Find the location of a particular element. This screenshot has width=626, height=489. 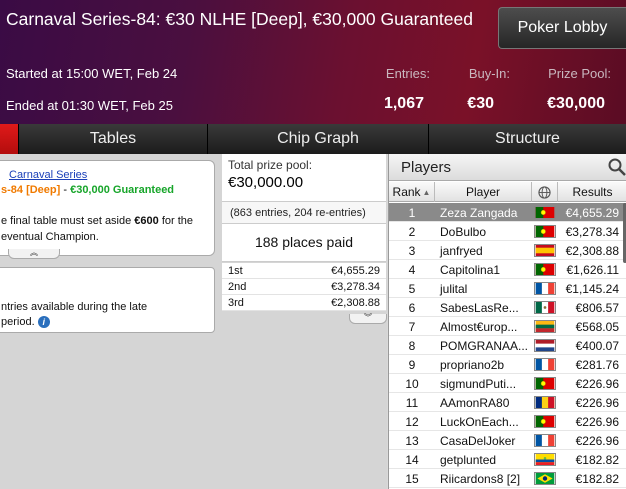

player-row: 10 sigmundPuti... €226.96 is located at coordinates (507, 383).